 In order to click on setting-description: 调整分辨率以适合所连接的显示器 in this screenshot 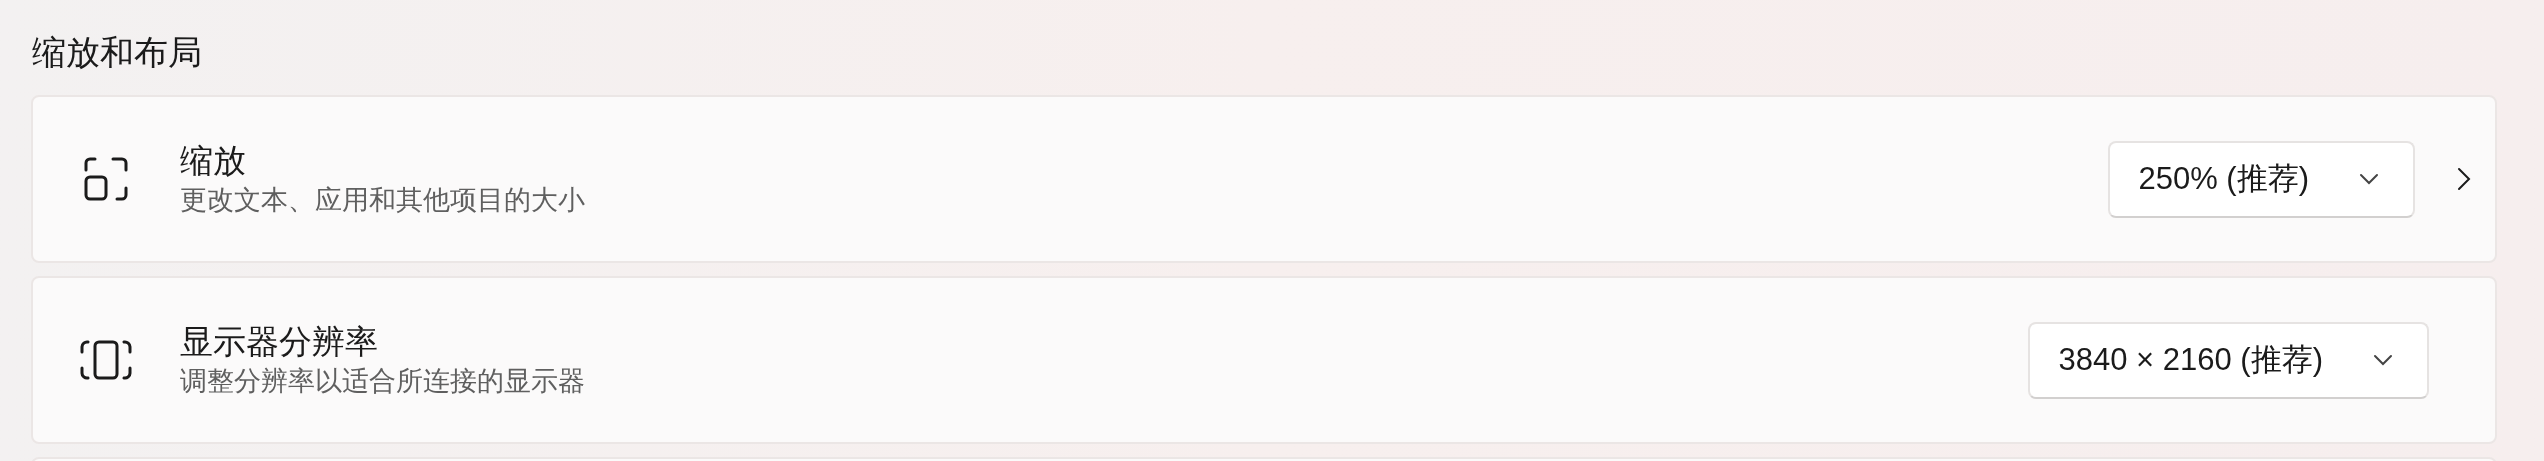, I will do `click(382, 381)`.